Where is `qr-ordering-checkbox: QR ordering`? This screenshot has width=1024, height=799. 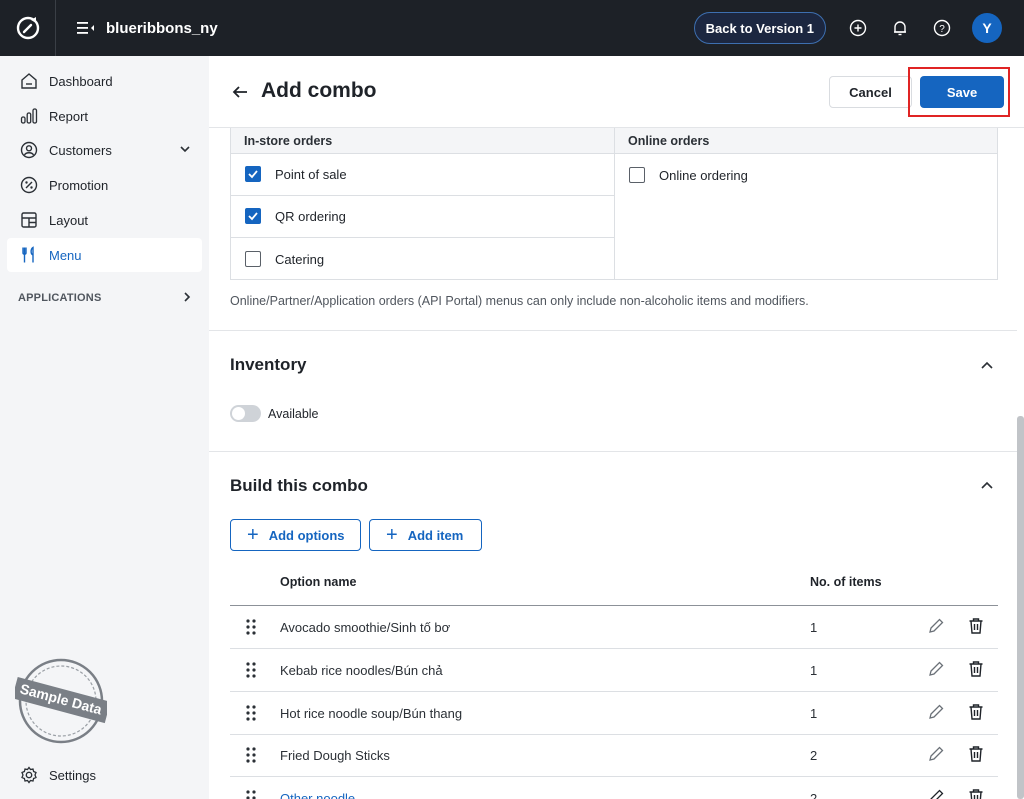 qr-ordering-checkbox: QR ordering is located at coordinates (295, 216).